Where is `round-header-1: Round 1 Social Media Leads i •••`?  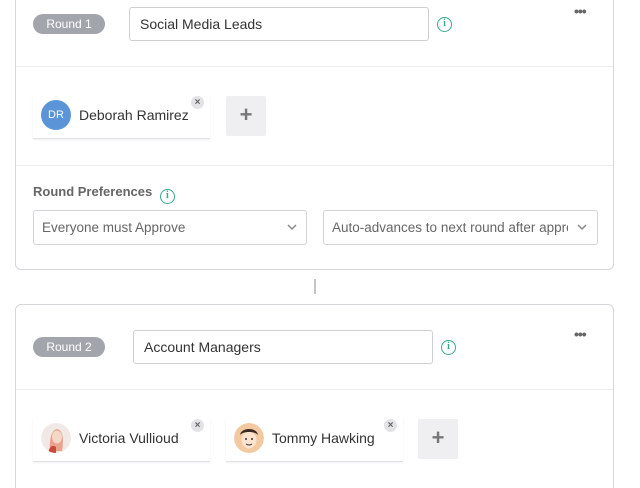
round-header-1: Round 1 Social Media Leads i ••• is located at coordinates (314, 23).